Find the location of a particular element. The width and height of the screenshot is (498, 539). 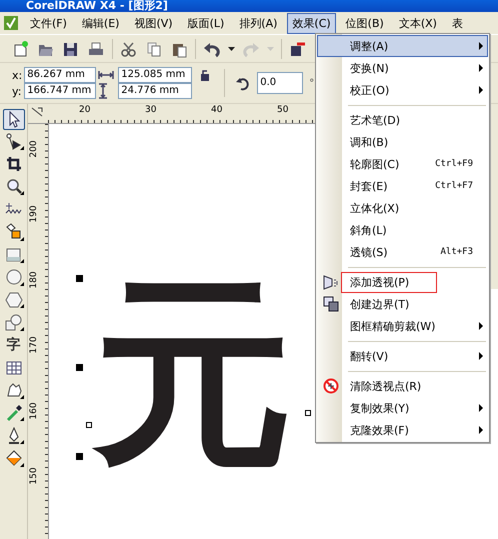

menu-item: 视图(V) is located at coordinates (153, 23).